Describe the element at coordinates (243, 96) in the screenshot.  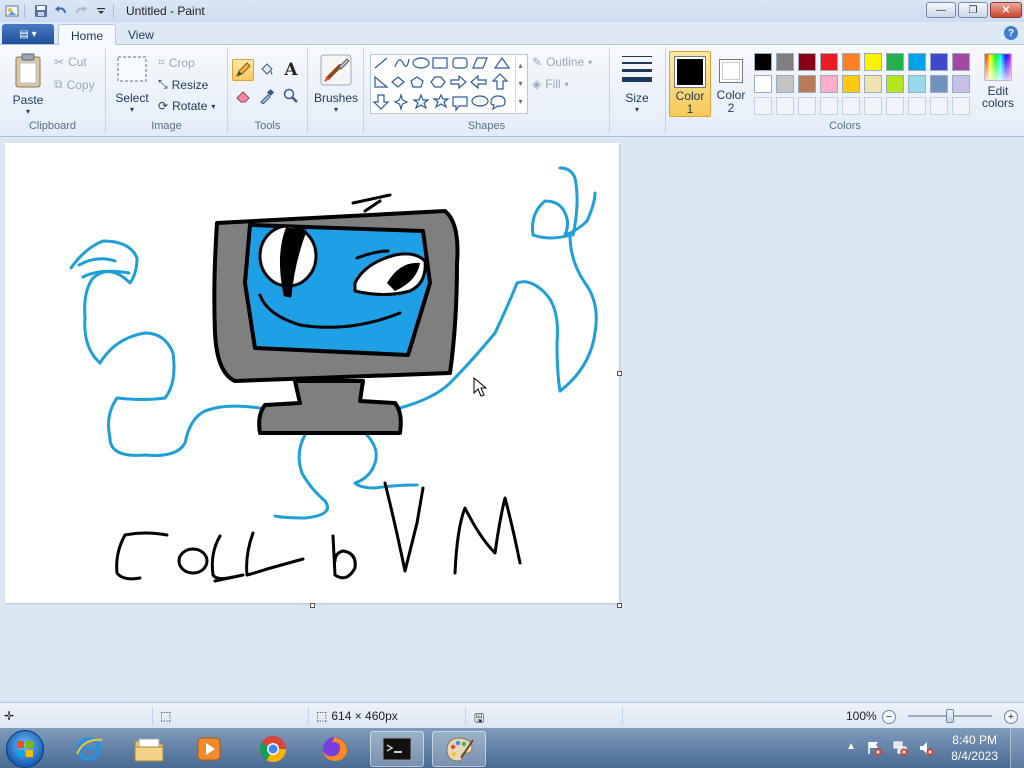
I see `eraser-tool` at that location.